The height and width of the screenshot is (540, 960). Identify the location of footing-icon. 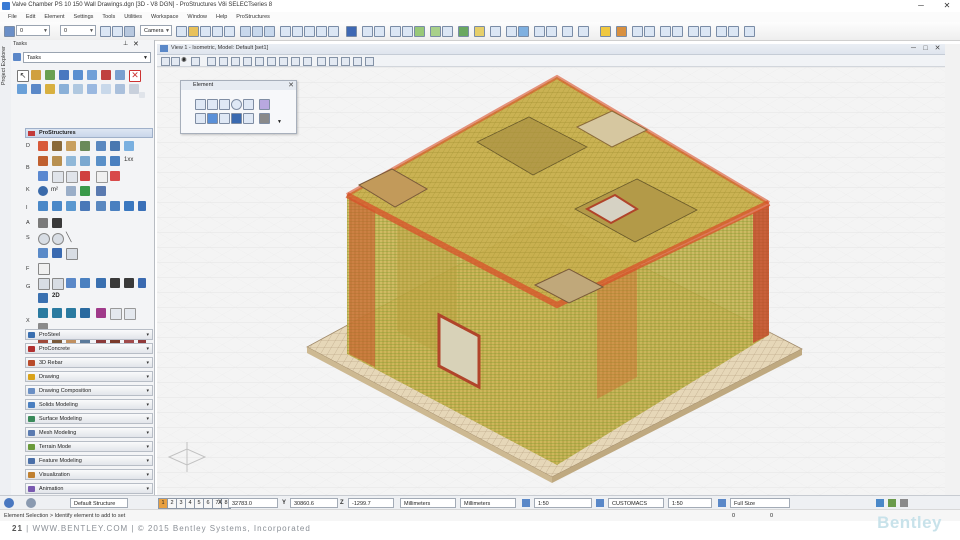
(705, 31).